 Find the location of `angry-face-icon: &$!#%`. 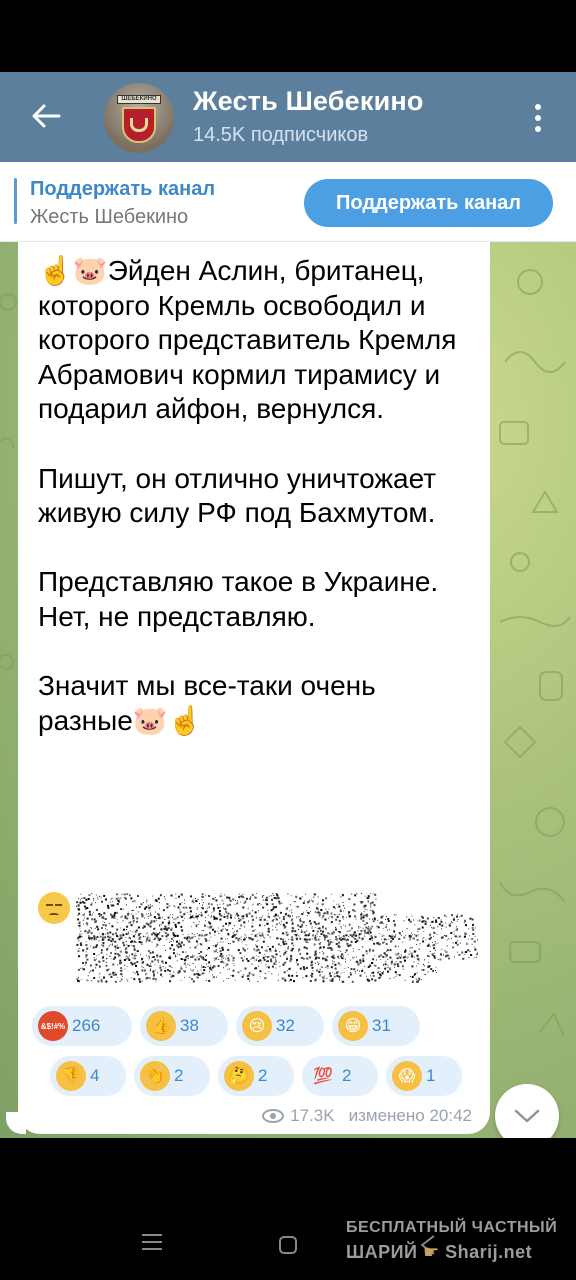

angry-face-icon: &$!#% is located at coordinates (53, 1026).